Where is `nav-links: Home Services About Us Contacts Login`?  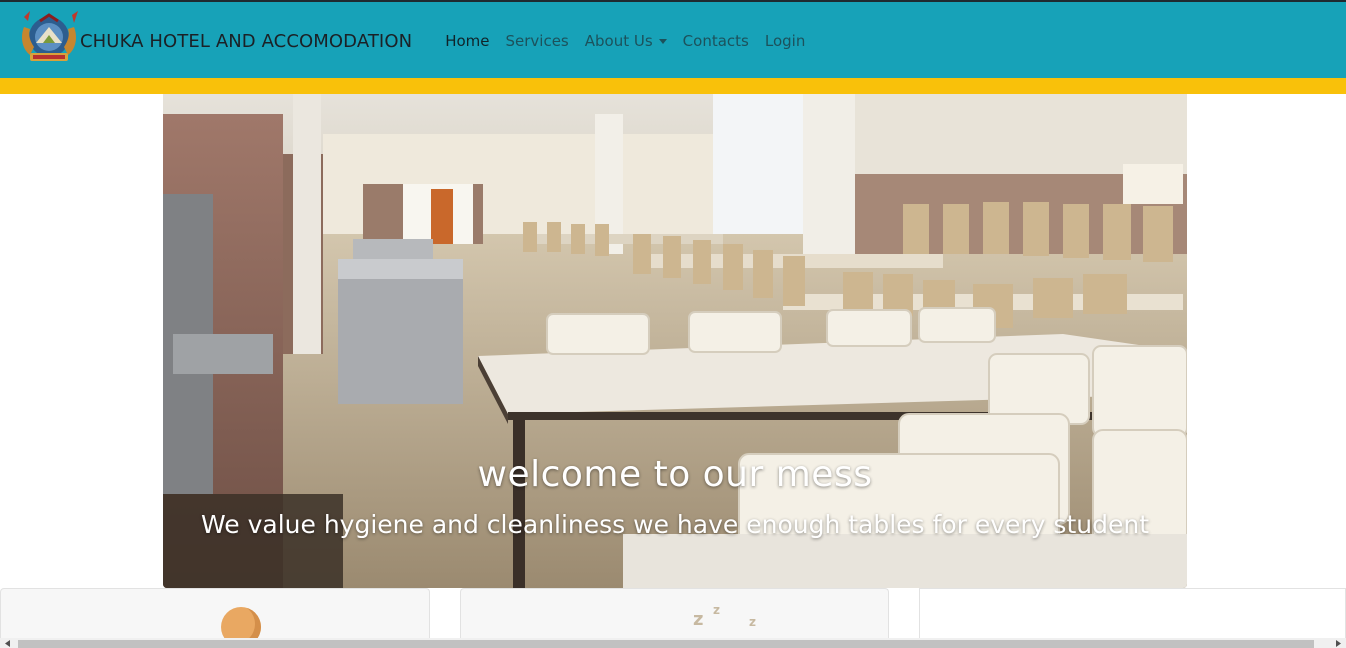 nav-links: Home Services About Us Contacts Login is located at coordinates (625, 41).